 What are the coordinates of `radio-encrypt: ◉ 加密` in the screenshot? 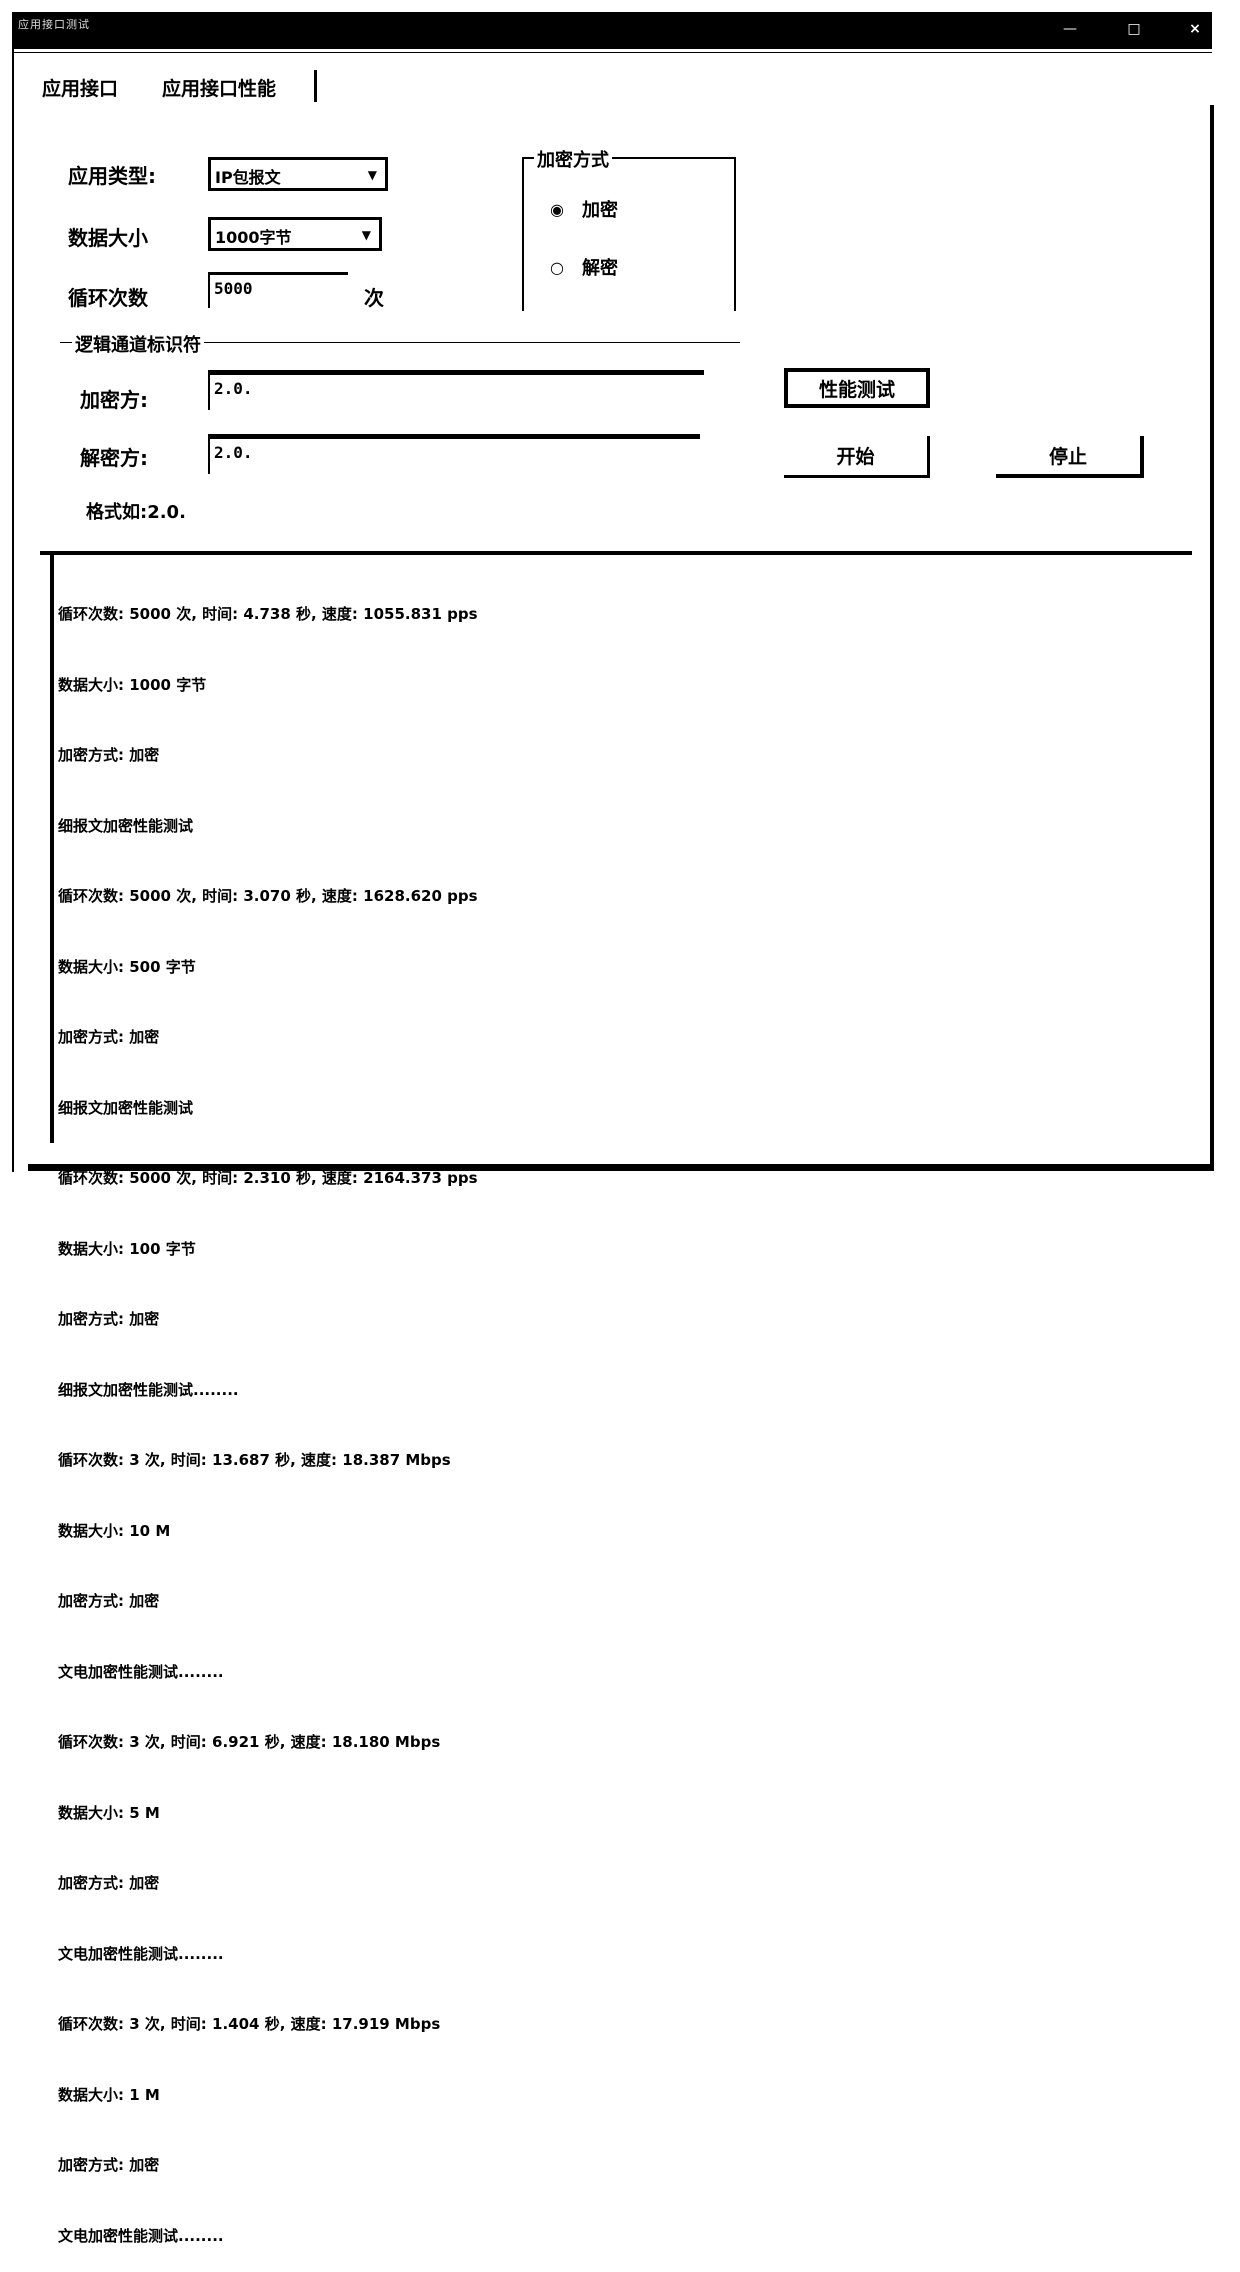 It's located at (584, 209).